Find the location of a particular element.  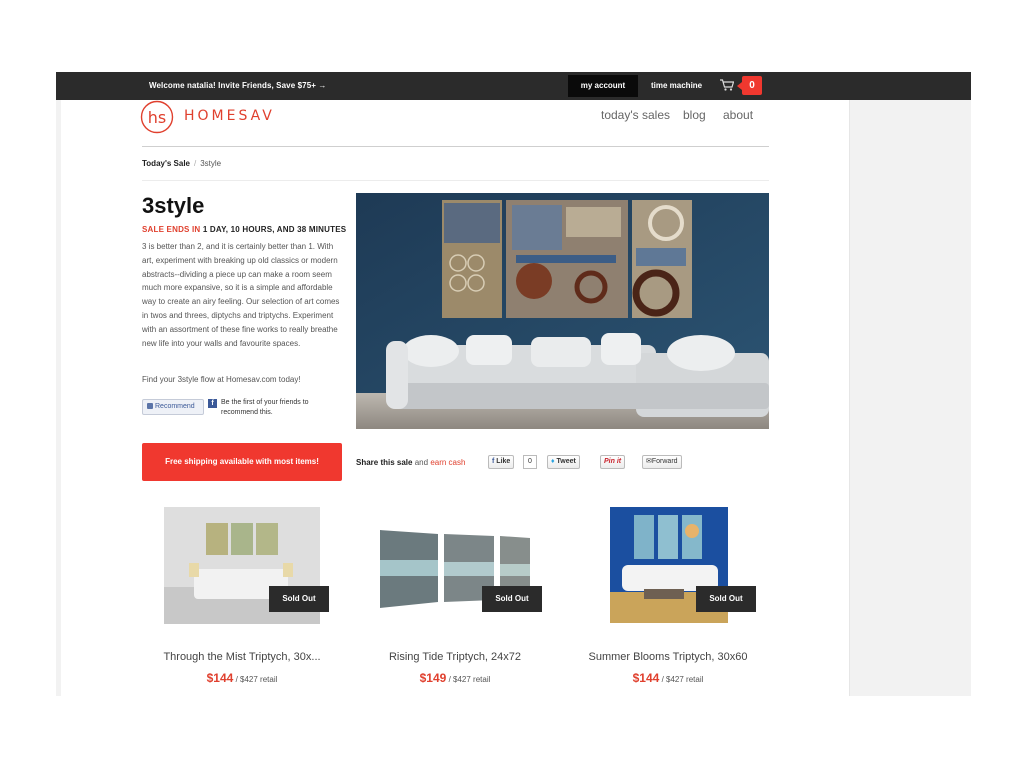

nav-todays-sales: today's sales is located at coordinates (635, 115).